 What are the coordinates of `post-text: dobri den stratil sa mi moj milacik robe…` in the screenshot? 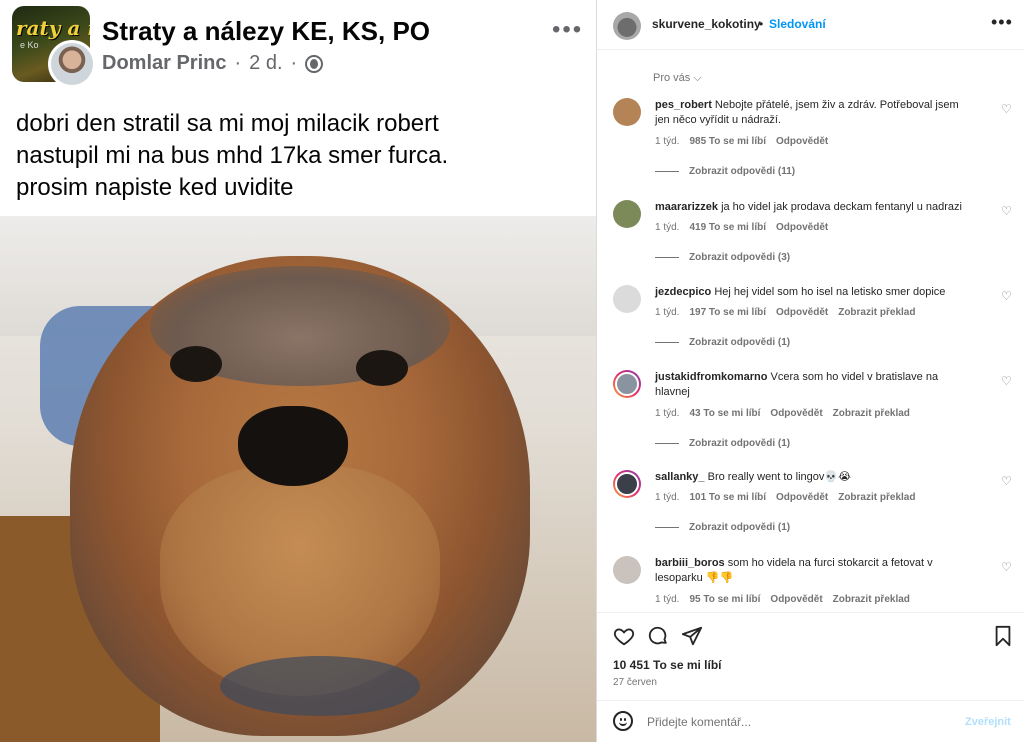 It's located at (301, 156).